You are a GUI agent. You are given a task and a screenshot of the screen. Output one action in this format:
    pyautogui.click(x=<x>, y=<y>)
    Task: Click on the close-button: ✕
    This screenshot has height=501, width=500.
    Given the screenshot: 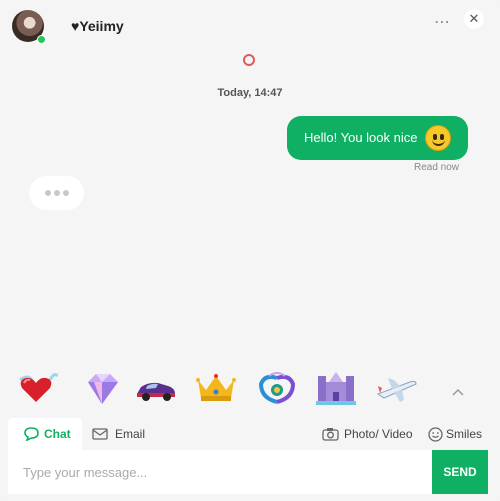 What is the action you would take?
    pyautogui.click(x=474, y=19)
    